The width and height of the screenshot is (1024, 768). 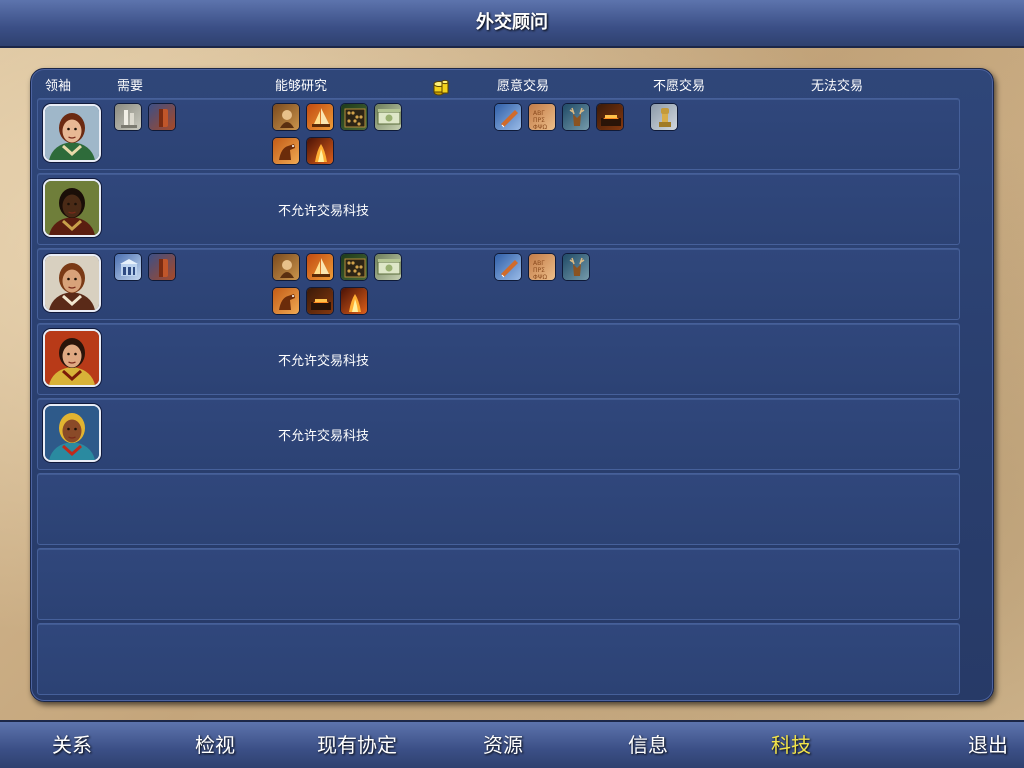 What do you see at coordinates (72, 133) in the screenshot?
I see `leader-portrait-woman-green` at bounding box center [72, 133].